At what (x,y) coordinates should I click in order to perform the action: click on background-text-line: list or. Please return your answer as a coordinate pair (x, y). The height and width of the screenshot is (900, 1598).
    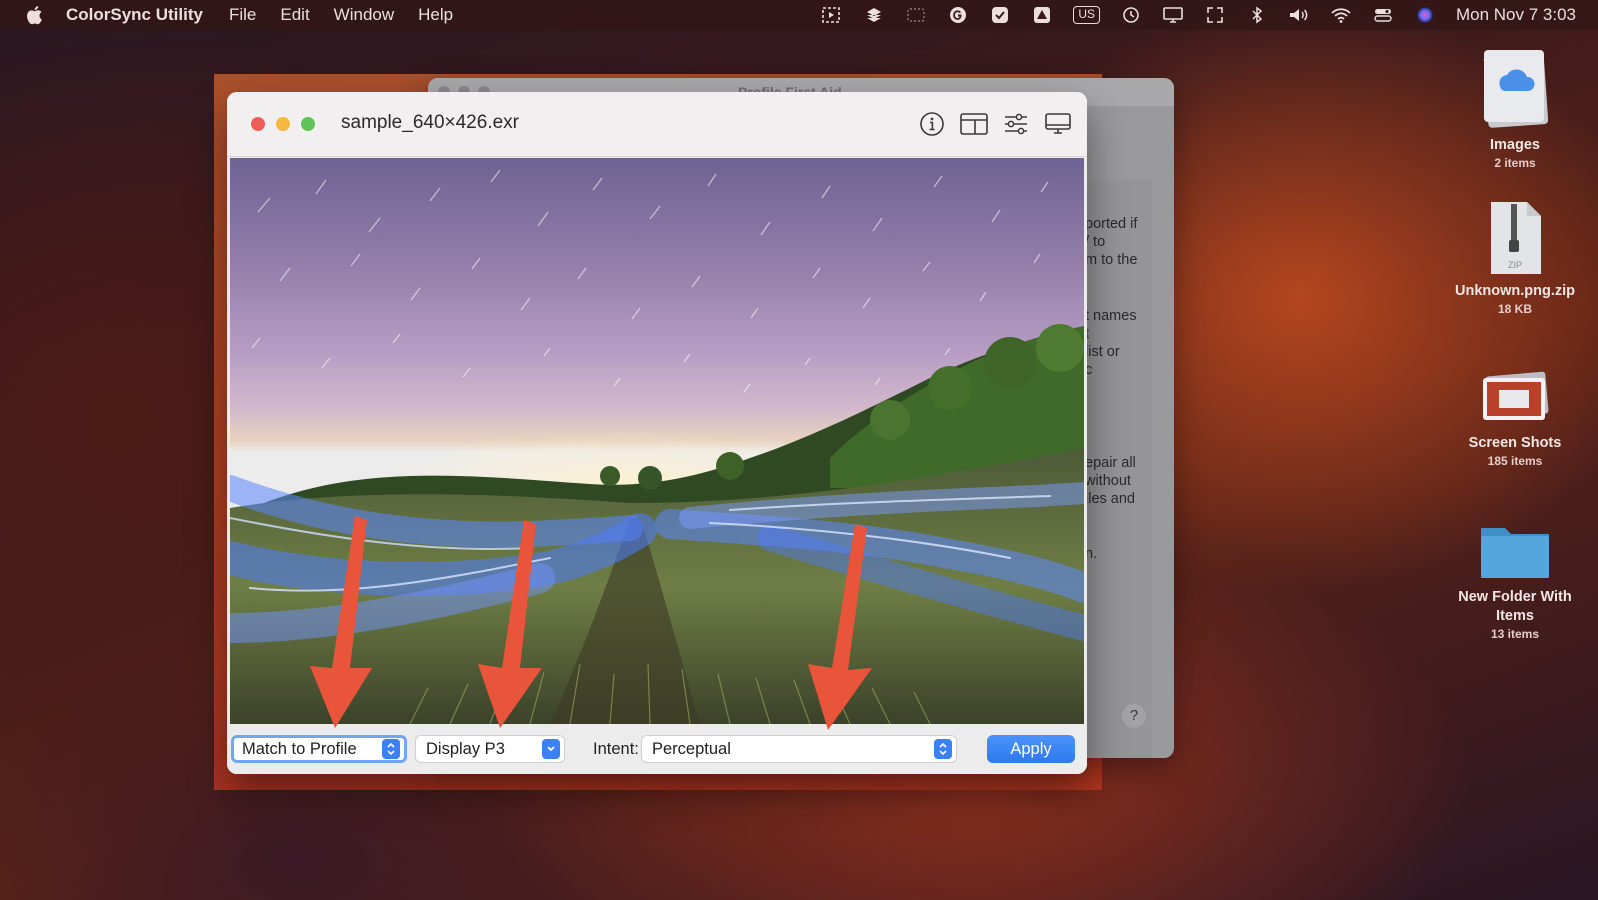
    Looking at the image, I should click on (1102, 352).